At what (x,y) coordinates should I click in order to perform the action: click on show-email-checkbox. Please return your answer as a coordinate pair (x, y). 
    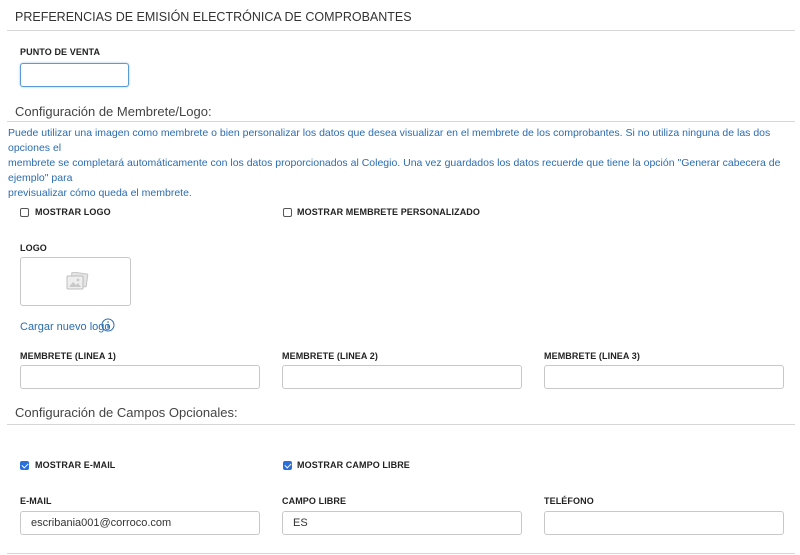
    Looking at the image, I should click on (24, 465).